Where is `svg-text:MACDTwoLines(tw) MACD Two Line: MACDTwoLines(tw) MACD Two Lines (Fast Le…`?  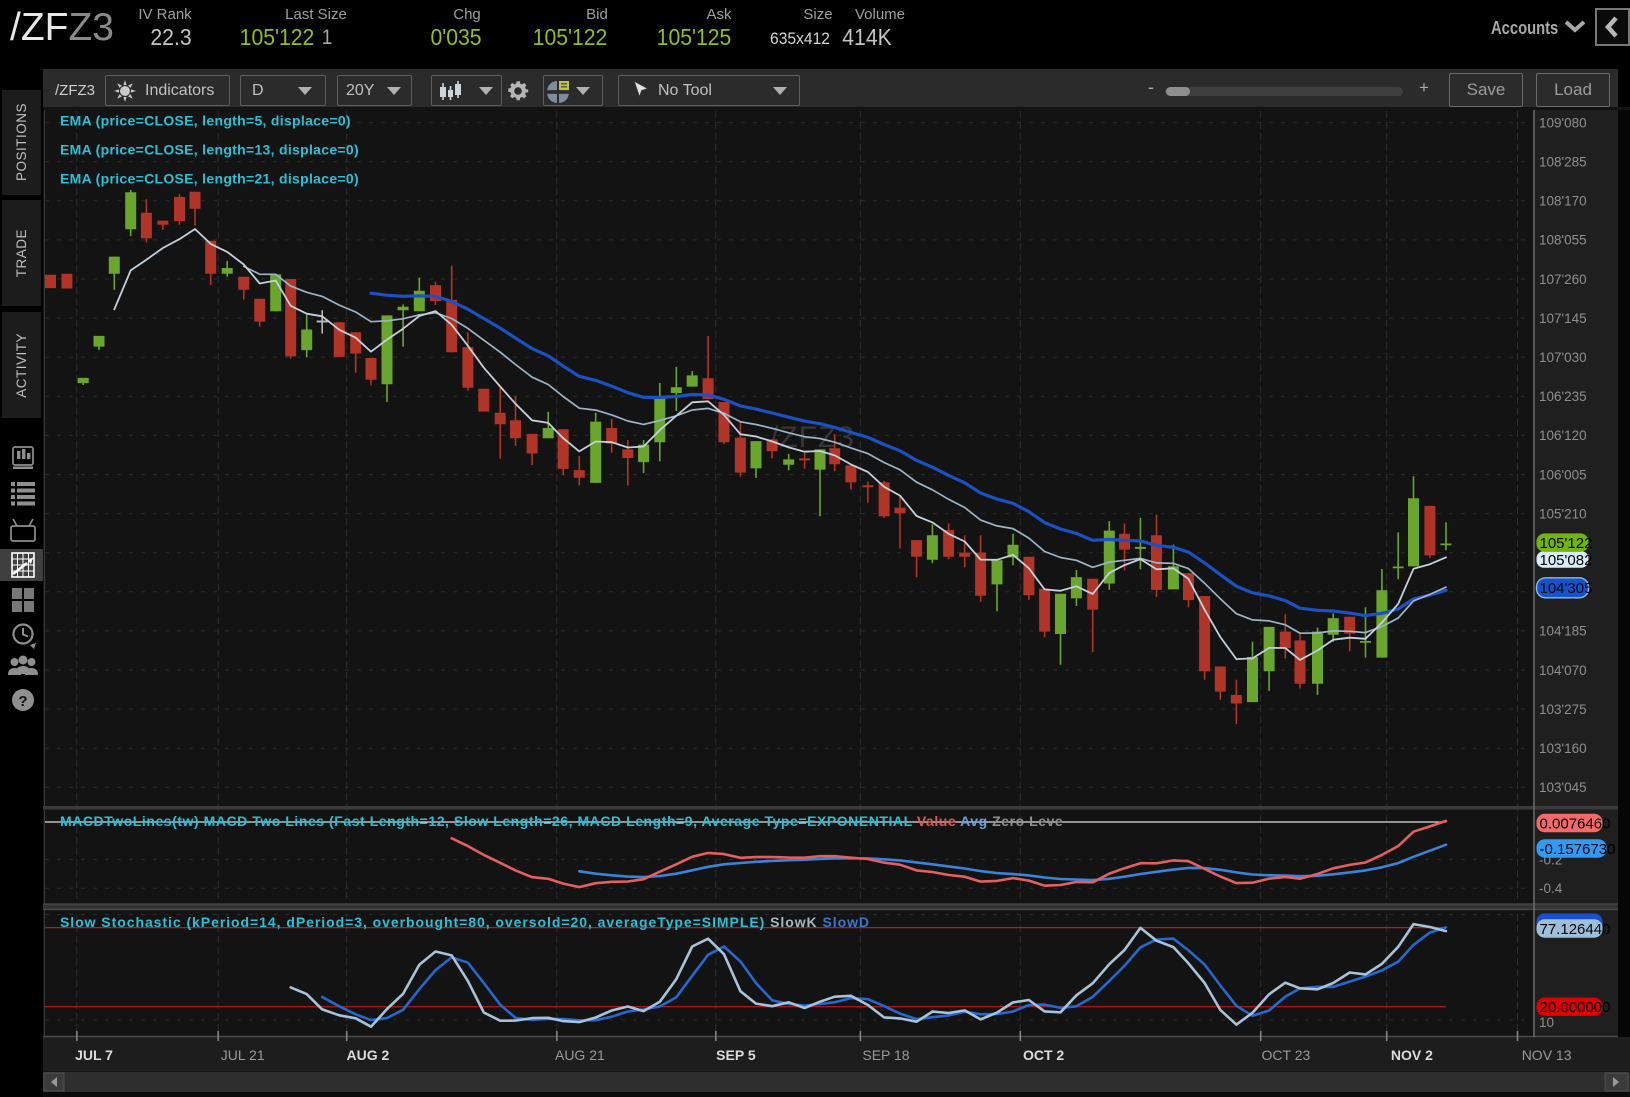
svg-text:MACDTwoLines(tw) MACD Two Line: MACDTwoLines(tw) MACD Two Lines (Fast Le… is located at coordinates (561, 821).